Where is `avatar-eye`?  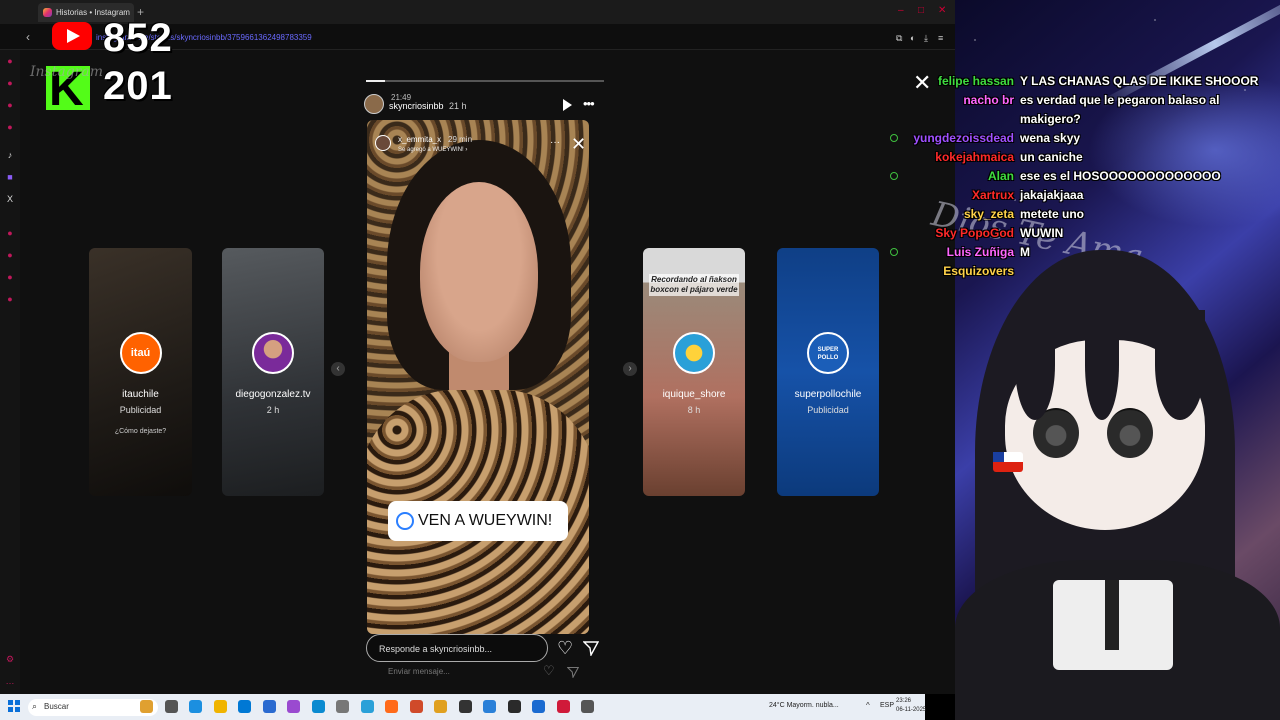 avatar-eye is located at coordinates (1130, 433).